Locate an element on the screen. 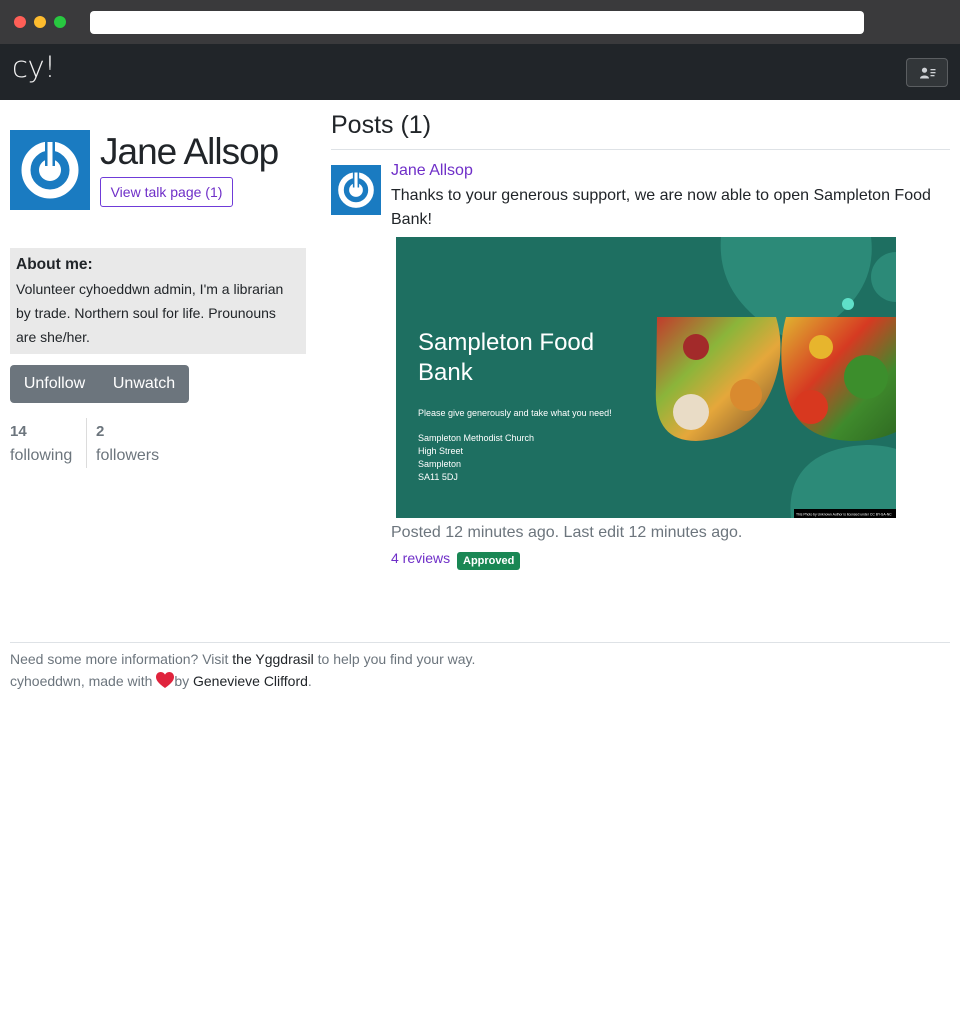  flyer-address-line: High Street is located at coordinates (441, 451).